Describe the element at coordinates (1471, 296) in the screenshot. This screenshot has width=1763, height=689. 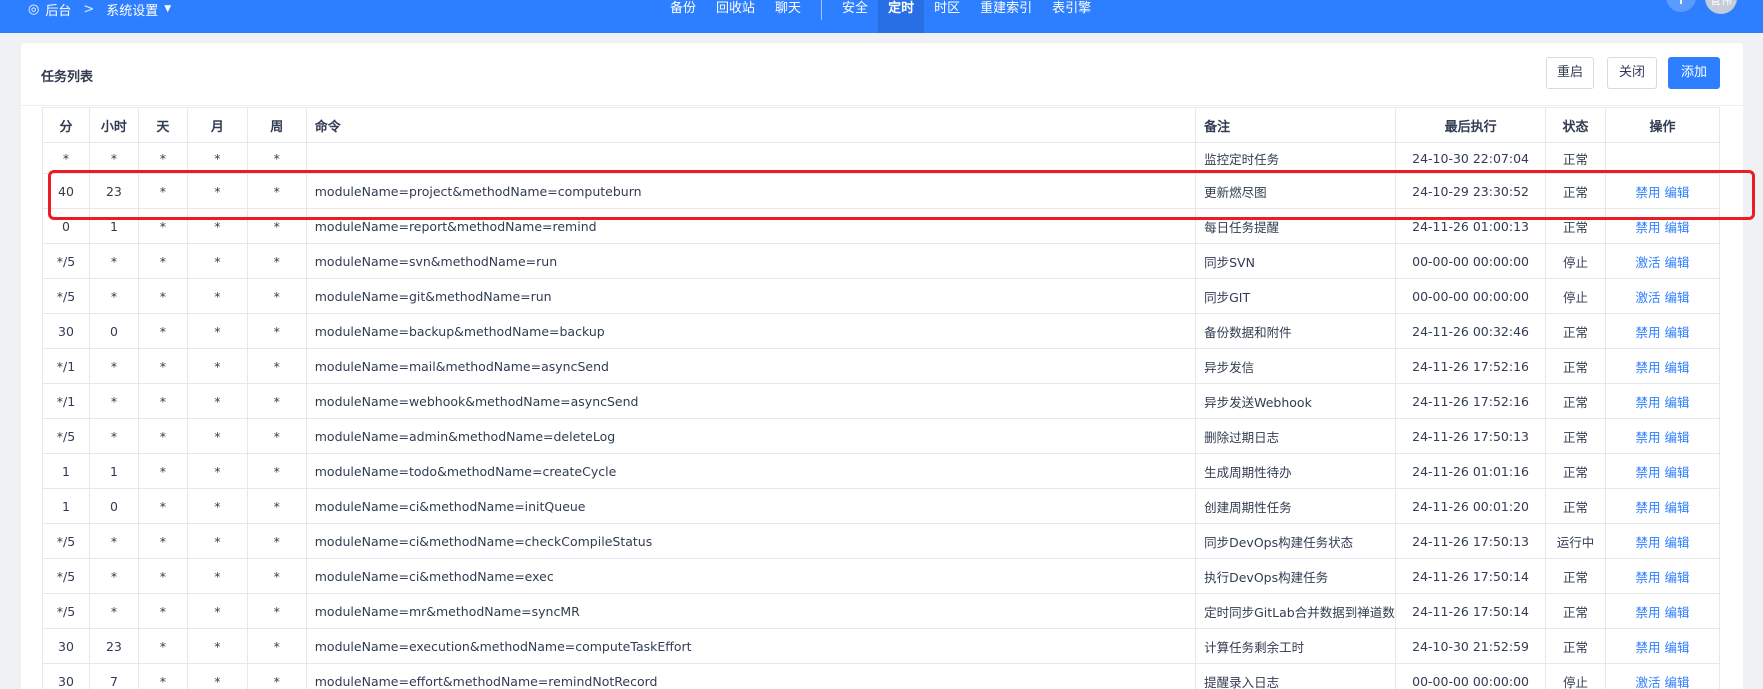
I see `cell-last: 00-00-00 00:00:00` at that location.